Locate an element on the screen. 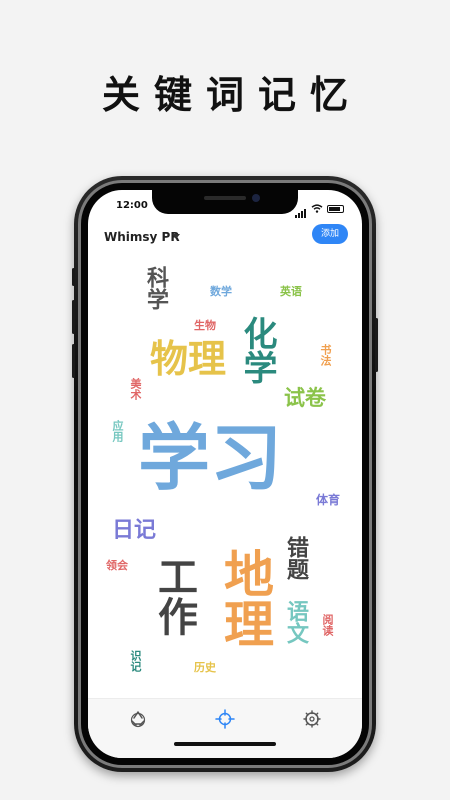 This screenshot has height=800, width=450. keyword-word: 历史 is located at coordinates (205, 667).